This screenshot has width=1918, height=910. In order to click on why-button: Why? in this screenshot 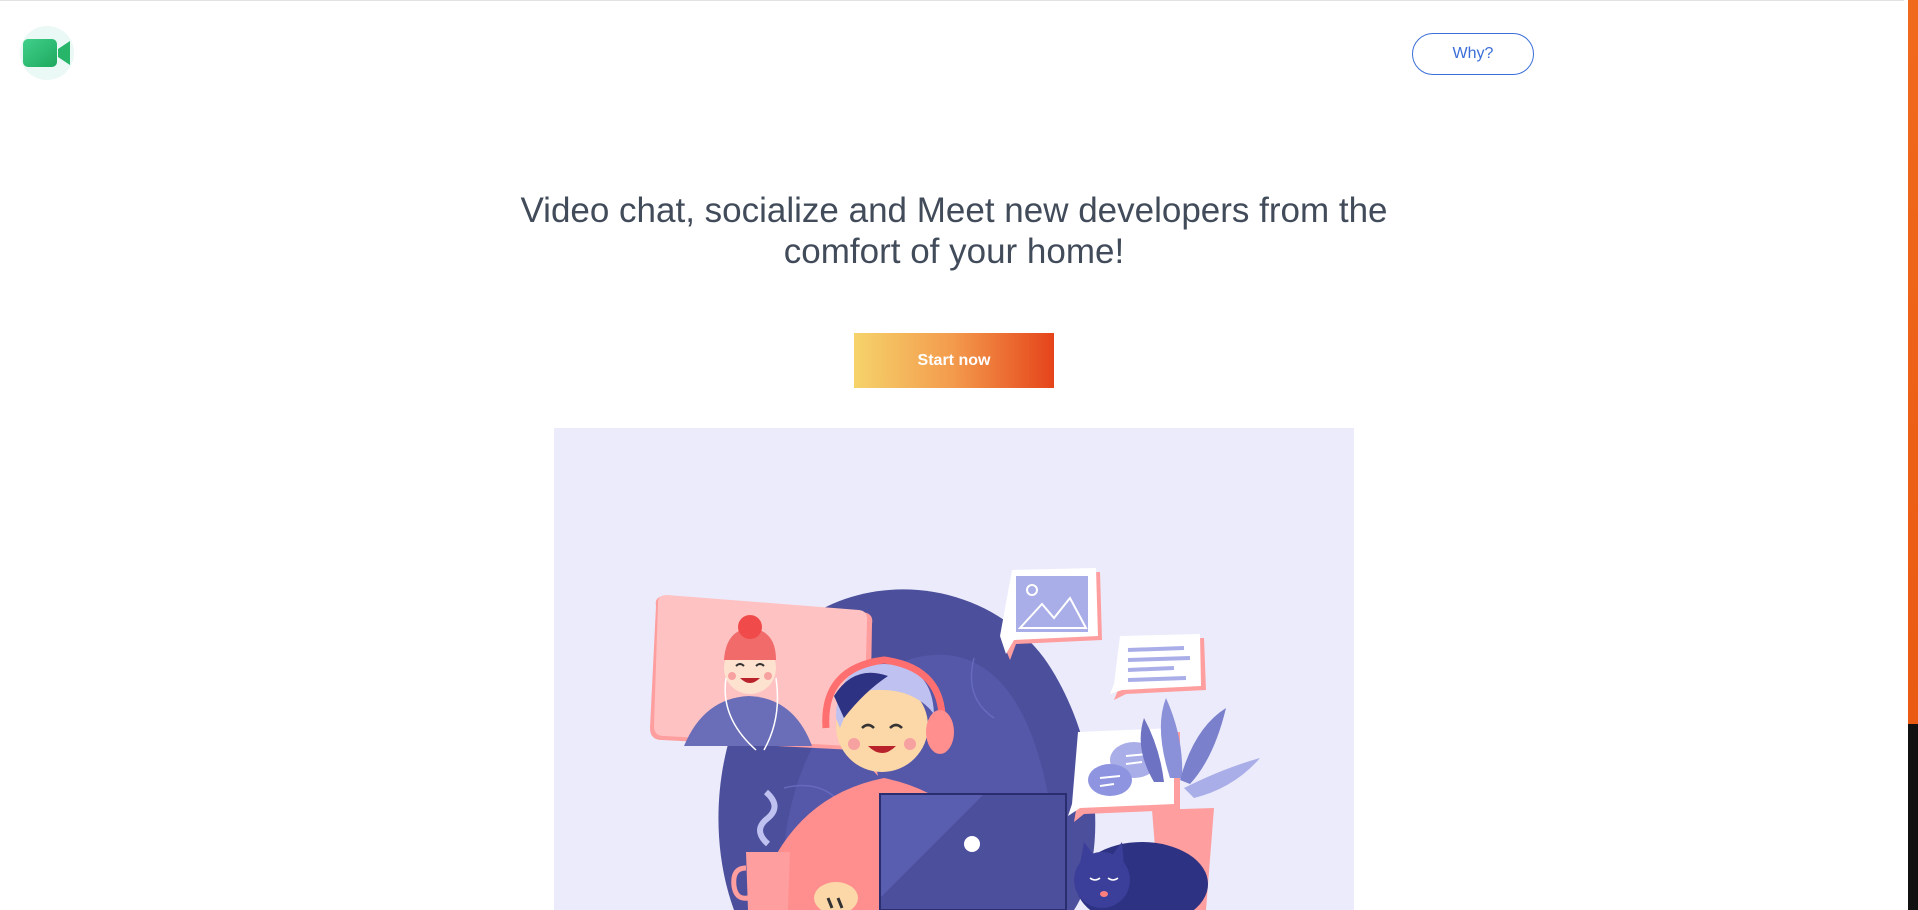, I will do `click(1473, 54)`.